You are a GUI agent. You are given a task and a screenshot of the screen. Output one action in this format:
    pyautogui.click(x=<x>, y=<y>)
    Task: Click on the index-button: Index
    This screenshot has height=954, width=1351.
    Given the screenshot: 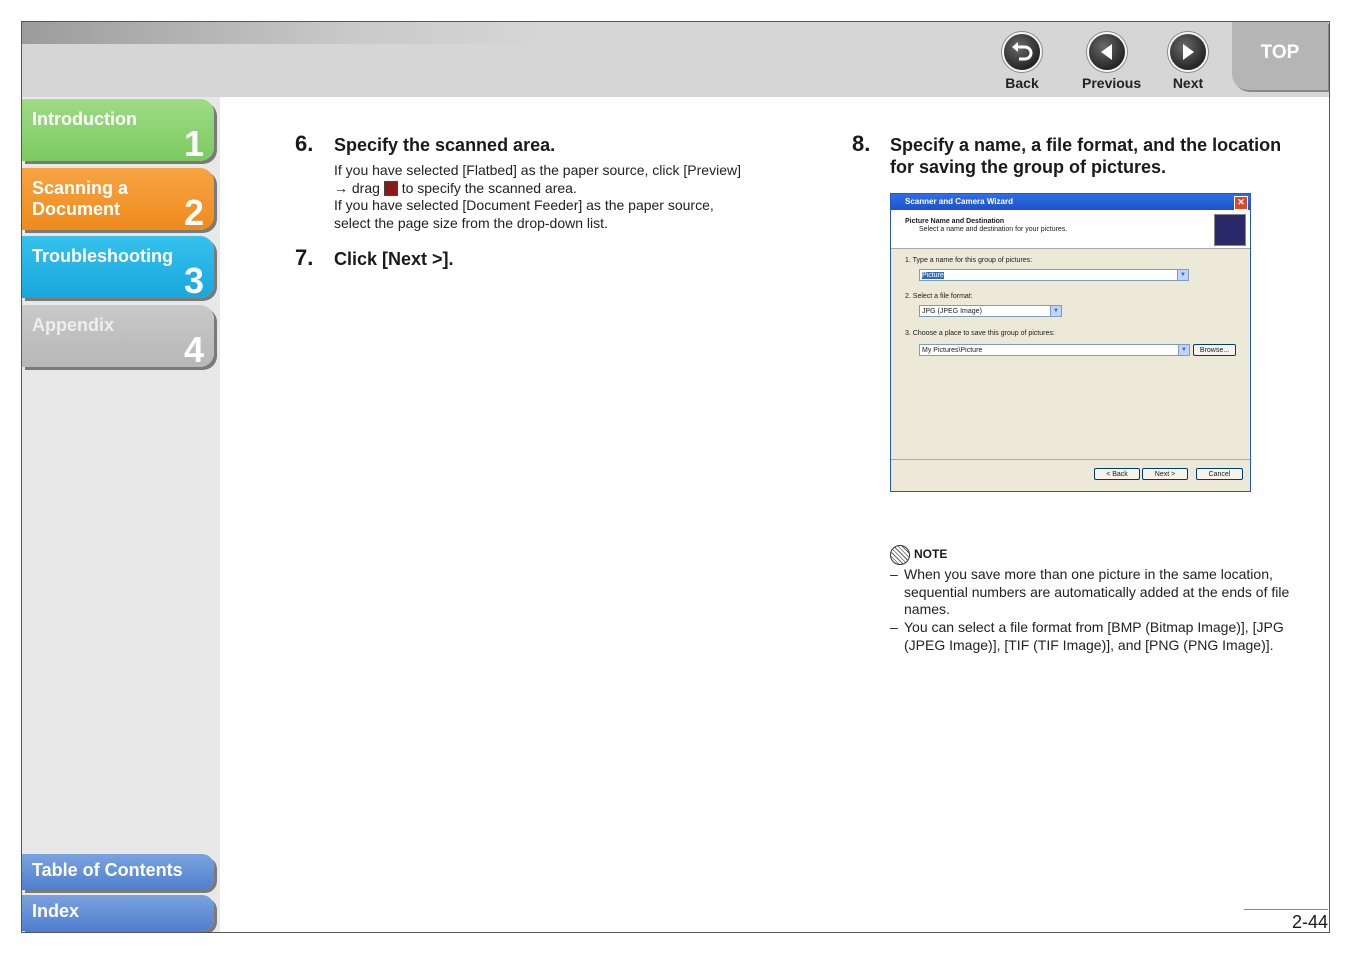 What is the action you would take?
    pyautogui.click(x=118, y=913)
    